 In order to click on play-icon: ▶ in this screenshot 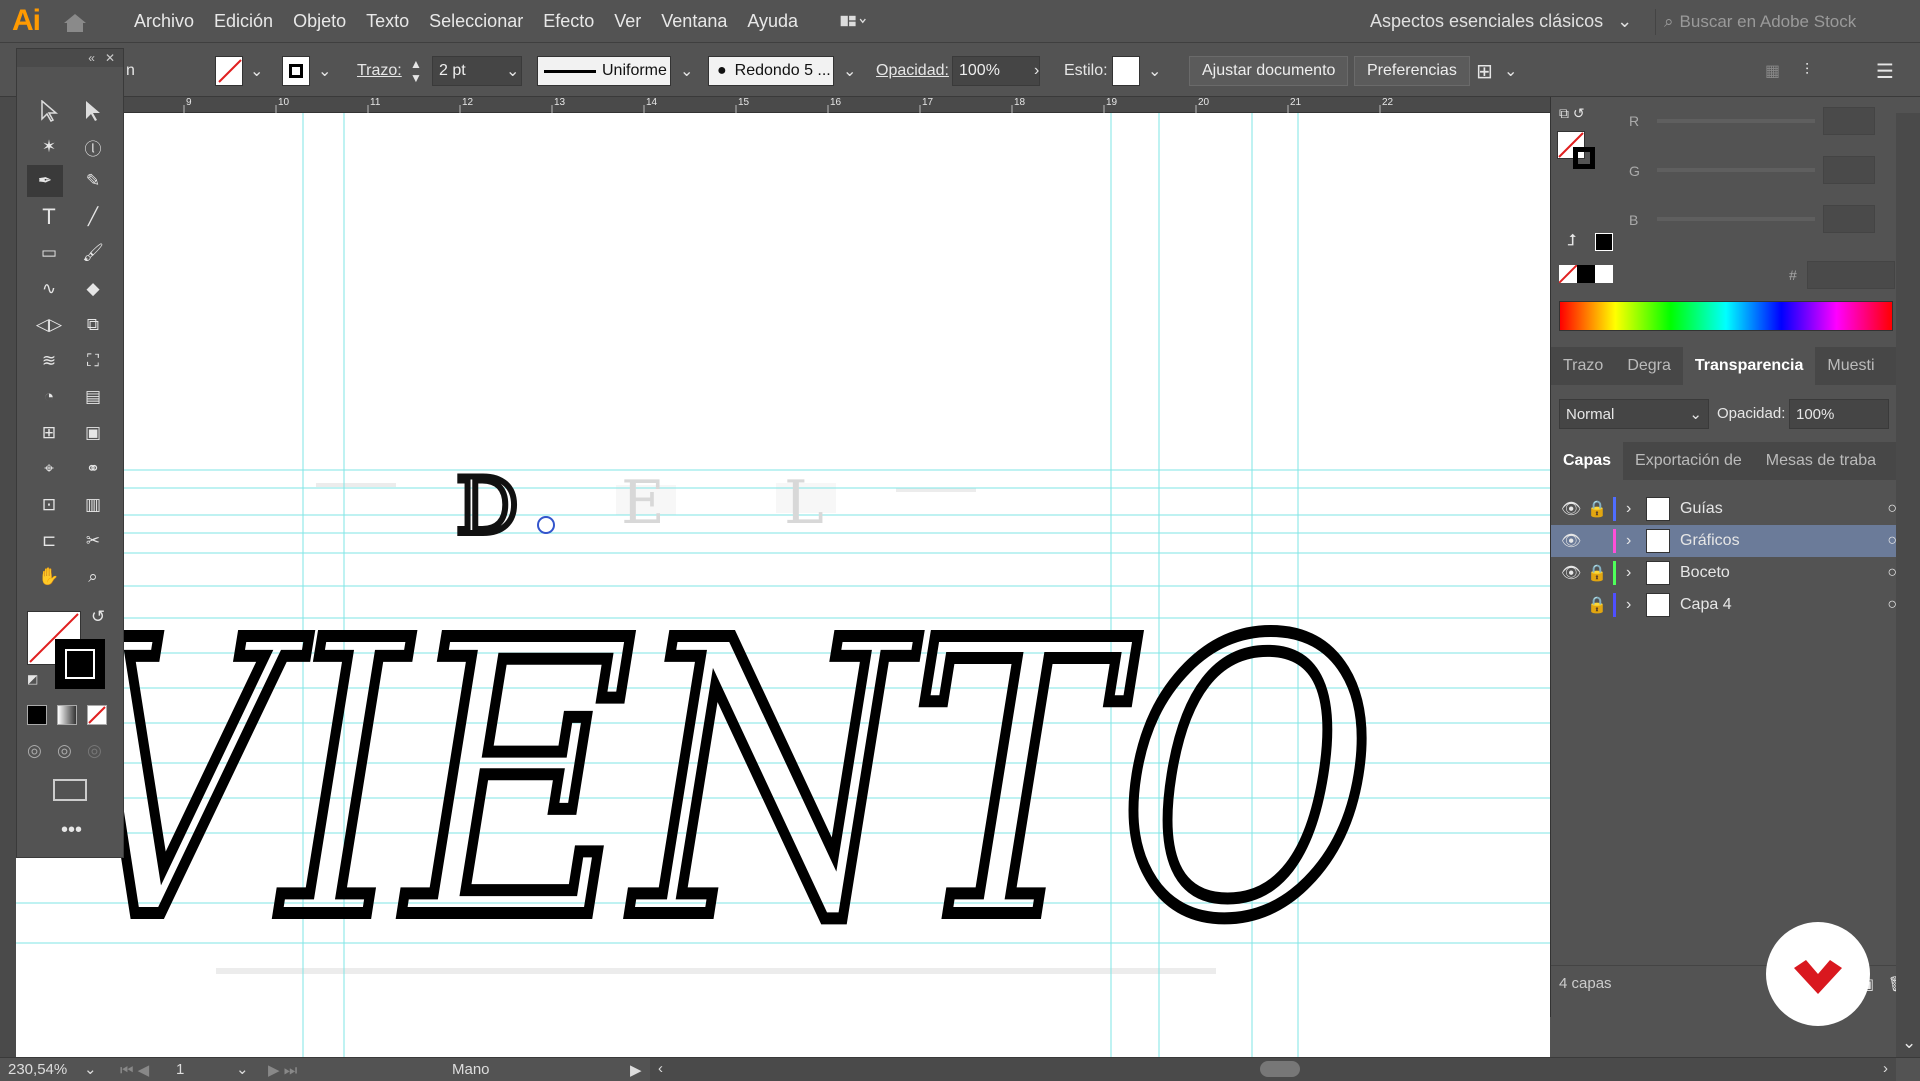, I will do `click(636, 1070)`.